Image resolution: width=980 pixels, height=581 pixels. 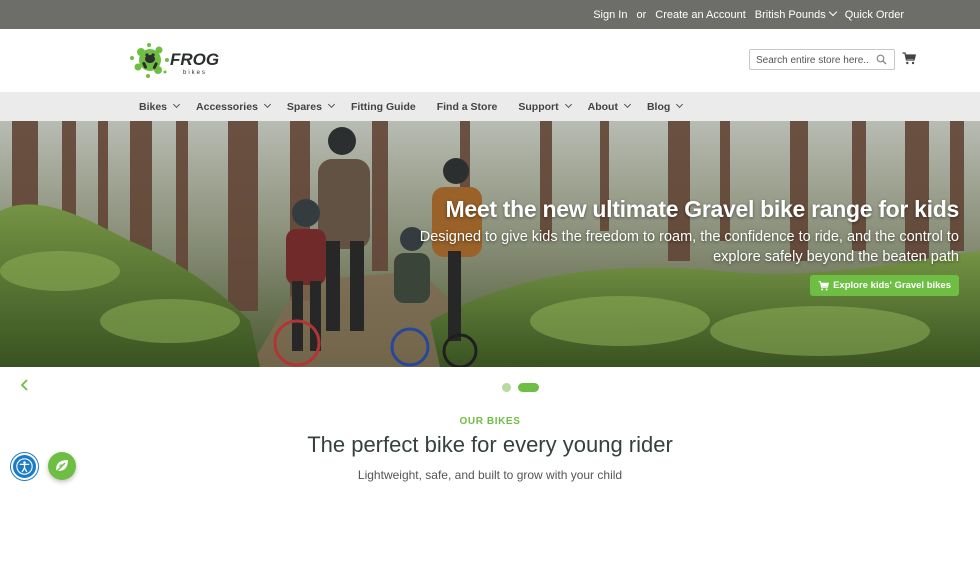 I want to click on nav-item-support: Support, so click(x=545, y=106).